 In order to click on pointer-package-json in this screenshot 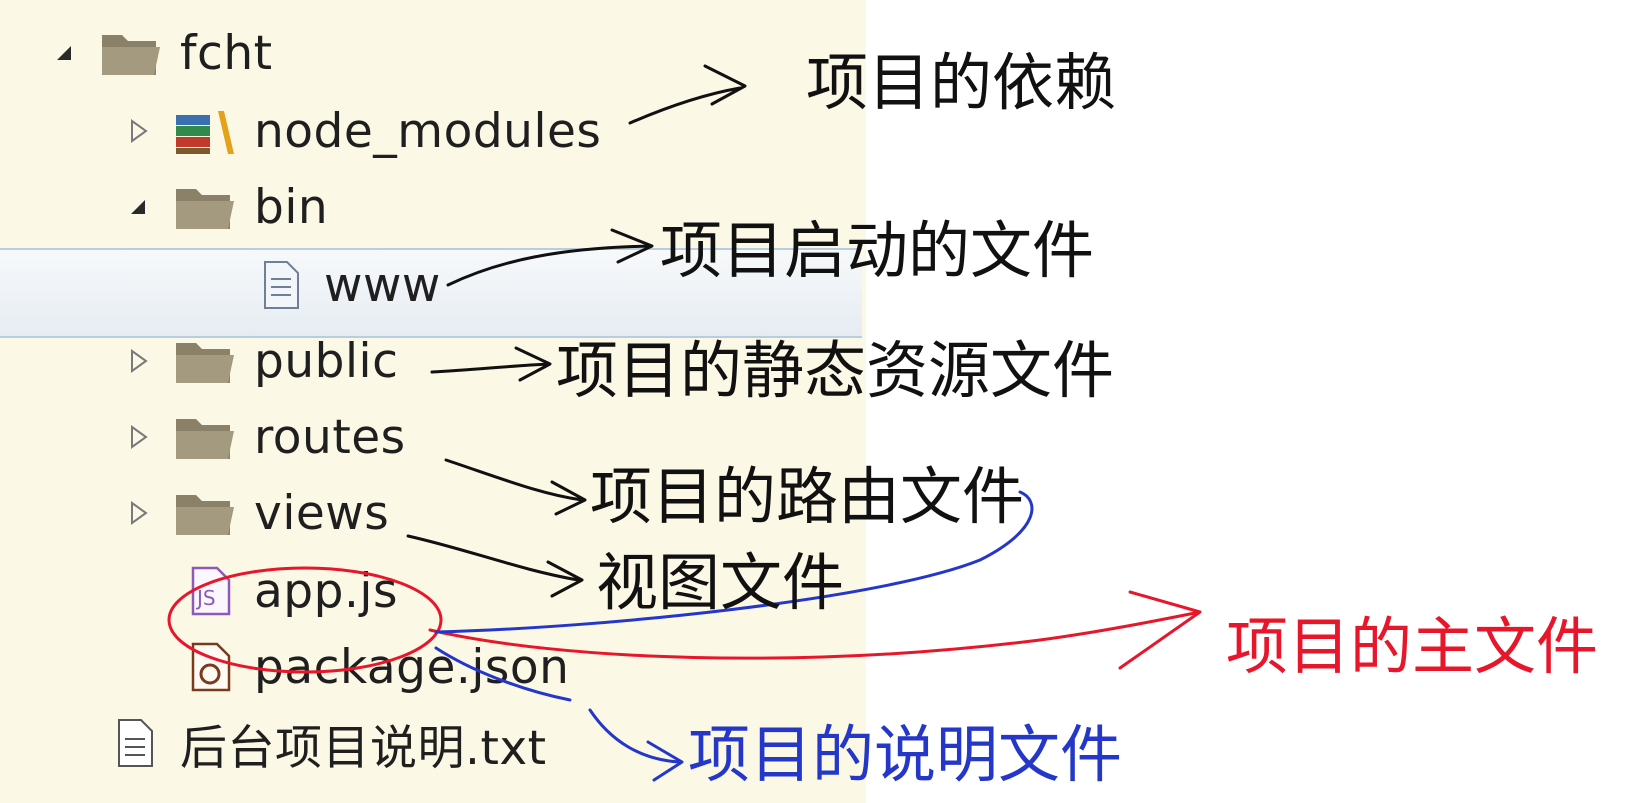, I will do `click(503, 674)`.